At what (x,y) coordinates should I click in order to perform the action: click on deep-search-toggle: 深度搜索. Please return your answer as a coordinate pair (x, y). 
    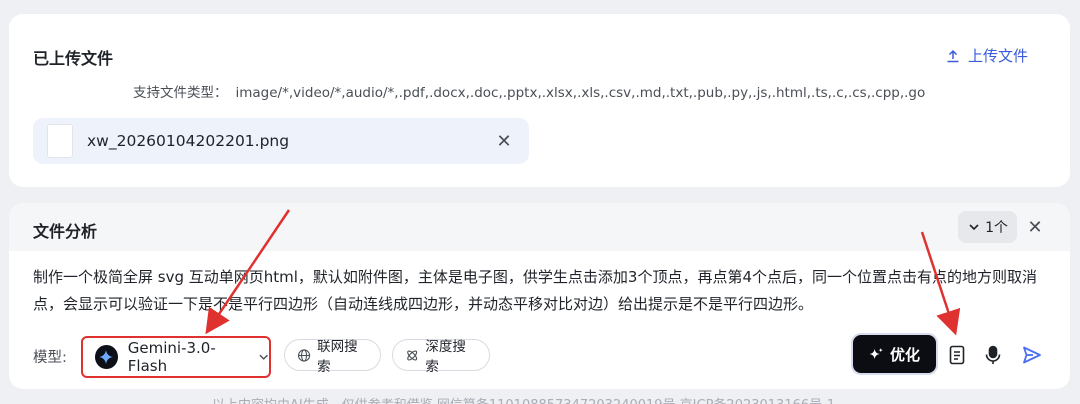
    Looking at the image, I should click on (441, 357).